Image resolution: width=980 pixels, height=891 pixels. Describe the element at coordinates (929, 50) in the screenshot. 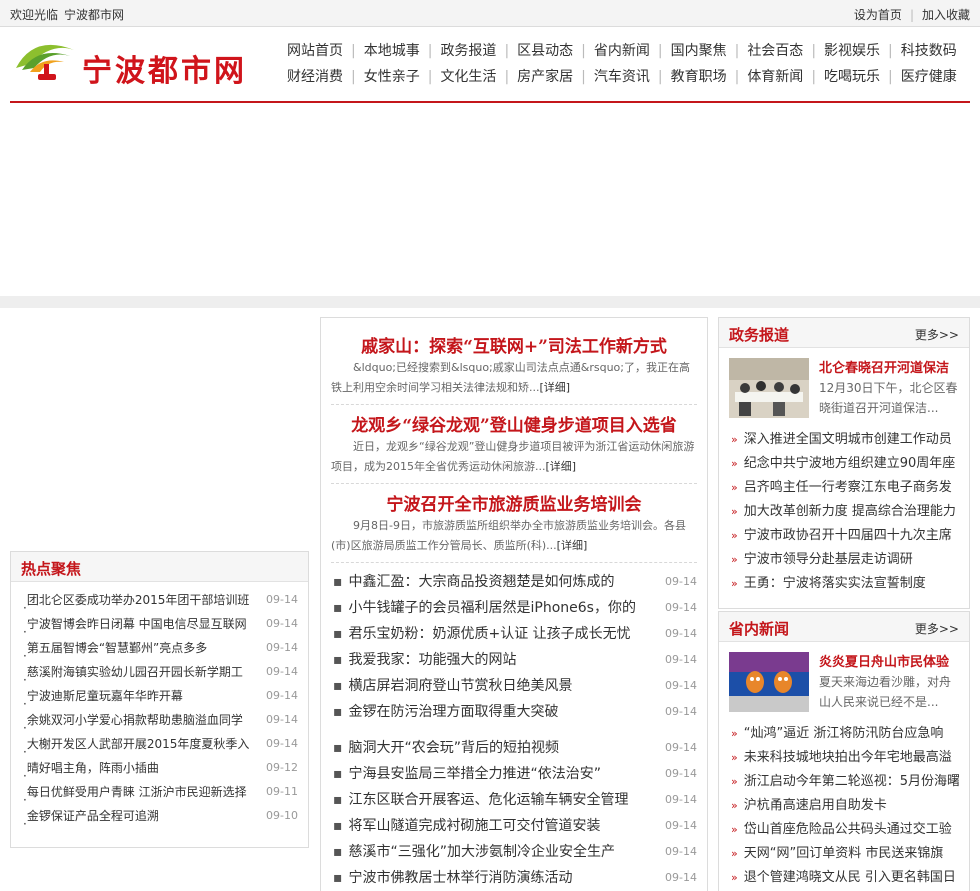

I see `nav-link: 科技数码` at that location.